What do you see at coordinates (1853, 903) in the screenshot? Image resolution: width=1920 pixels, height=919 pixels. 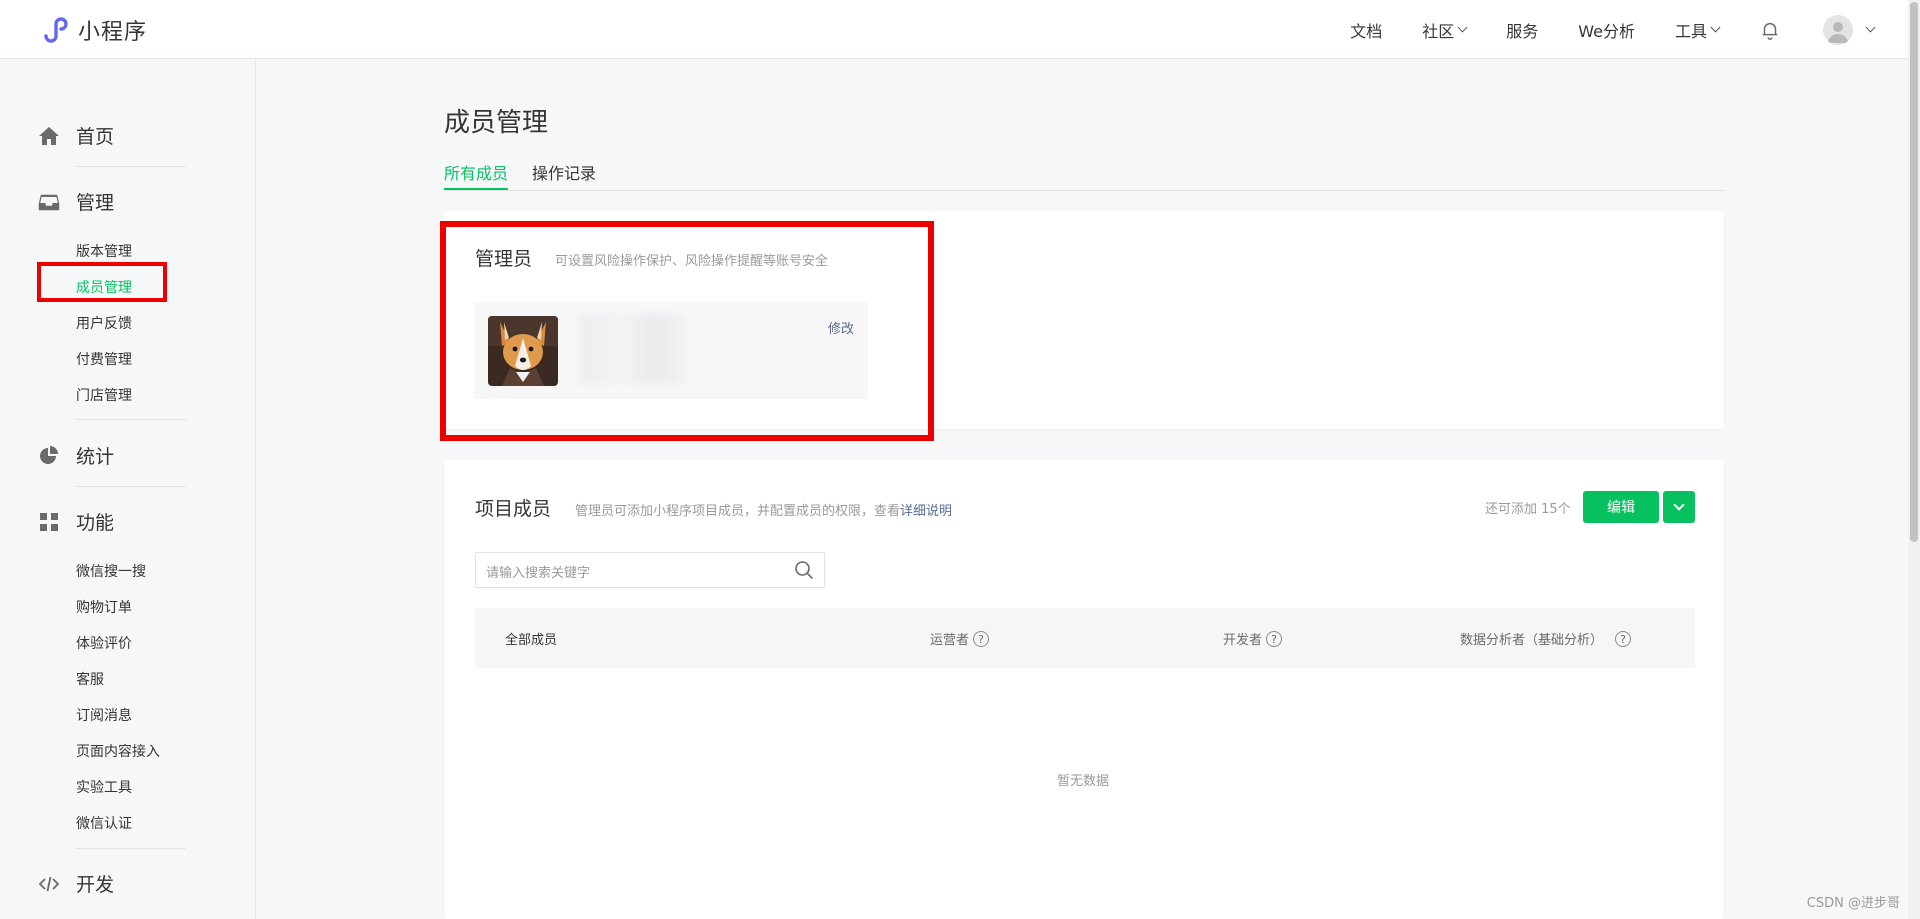 I see `watermark: CSDN @进步哥` at bounding box center [1853, 903].